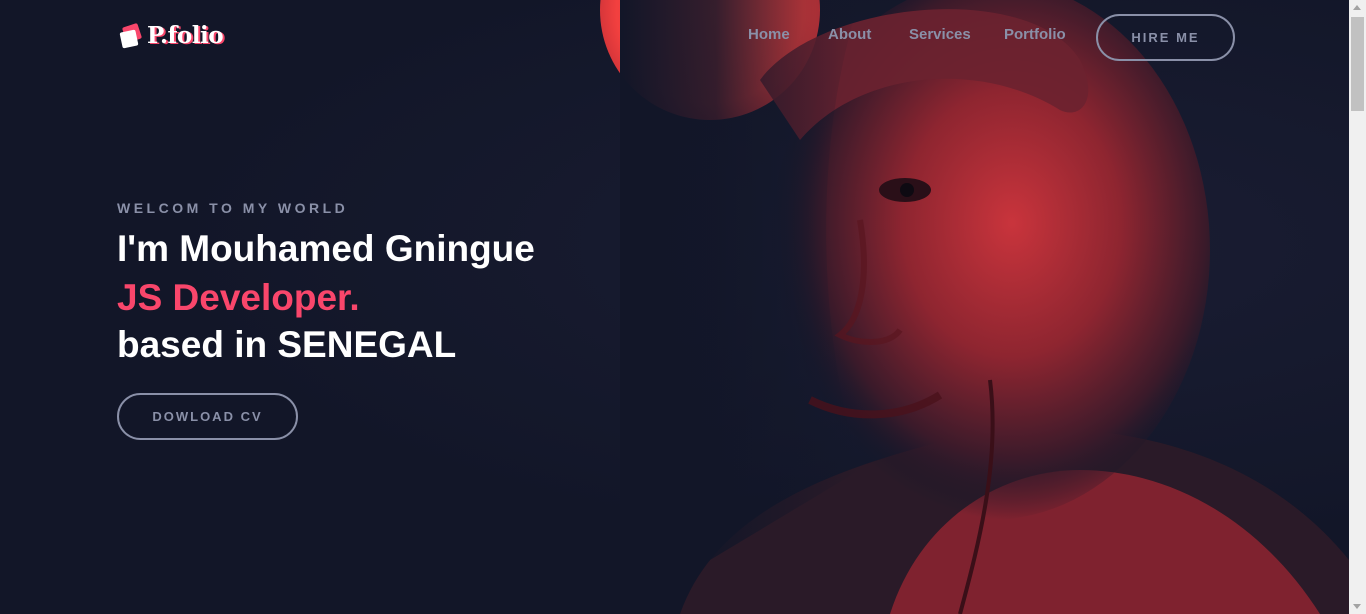 This screenshot has width=1366, height=614. What do you see at coordinates (131, 35) in the screenshot?
I see `logo-squares-icon` at bounding box center [131, 35].